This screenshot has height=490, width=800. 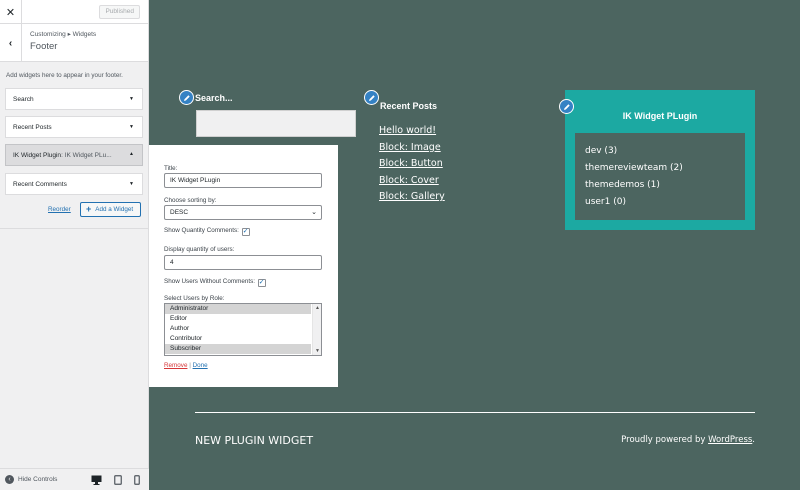 What do you see at coordinates (412, 130) in the screenshot?
I see `recent-post-link: Hello world!` at bounding box center [412, 130].